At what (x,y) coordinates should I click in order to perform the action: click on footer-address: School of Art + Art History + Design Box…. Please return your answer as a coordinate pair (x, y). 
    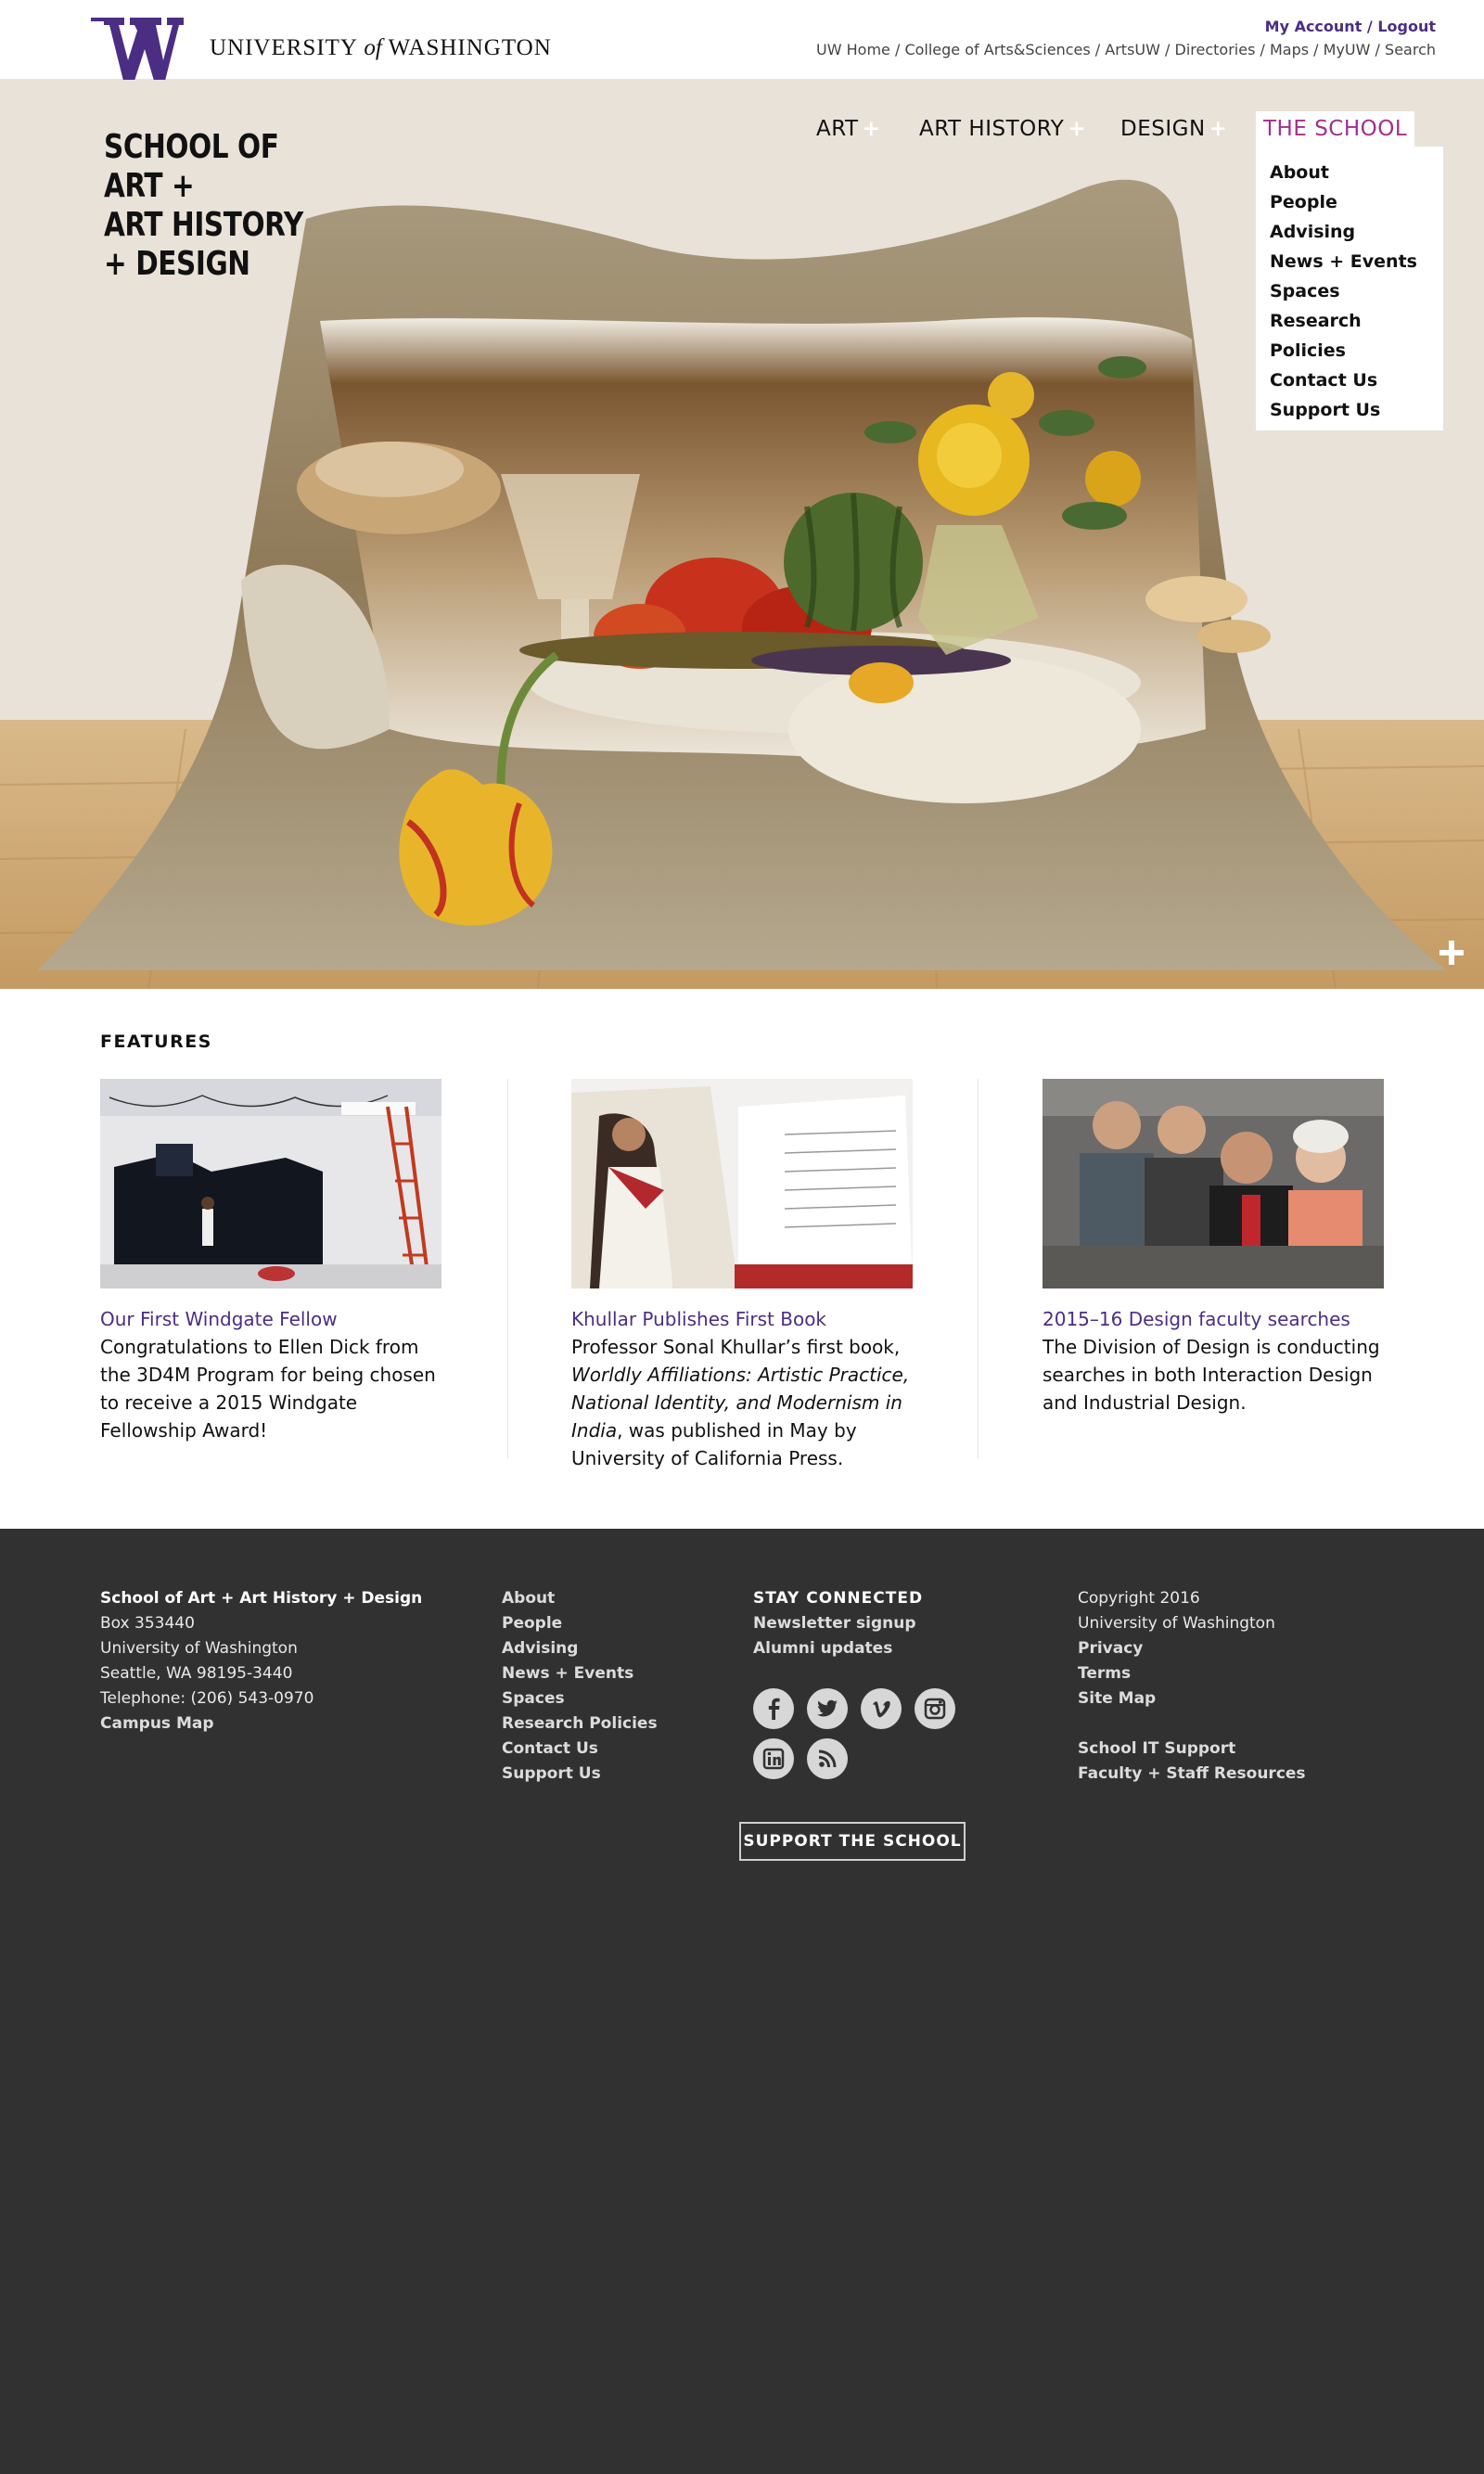
    Looking at the image, I should click on (261, 1661).